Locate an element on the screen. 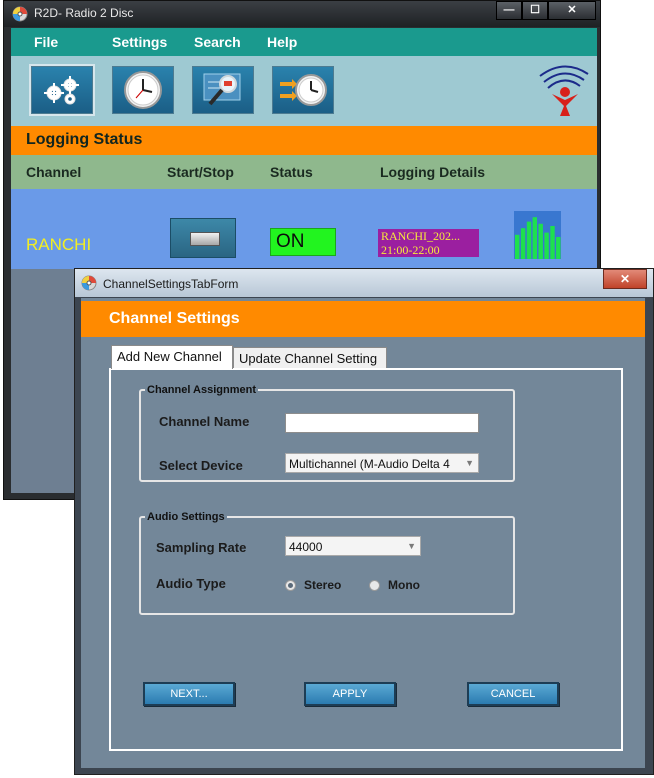 Image resolution: width=654 pixels, height=778 pixels. clock-tool-button is located at coordinates (143, 90).